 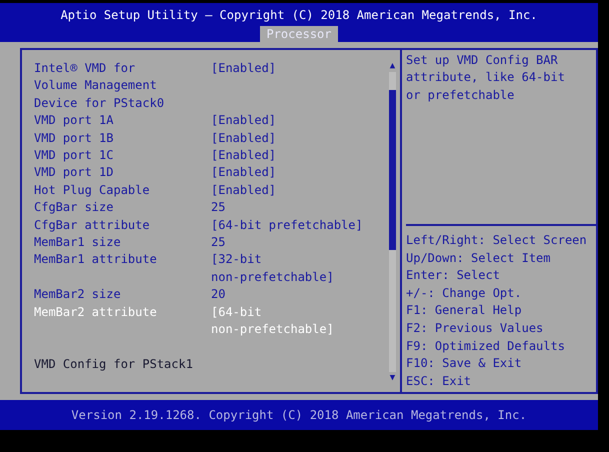 I want to click on setting-label: MemBar1 size, so click(x=122, y=243).